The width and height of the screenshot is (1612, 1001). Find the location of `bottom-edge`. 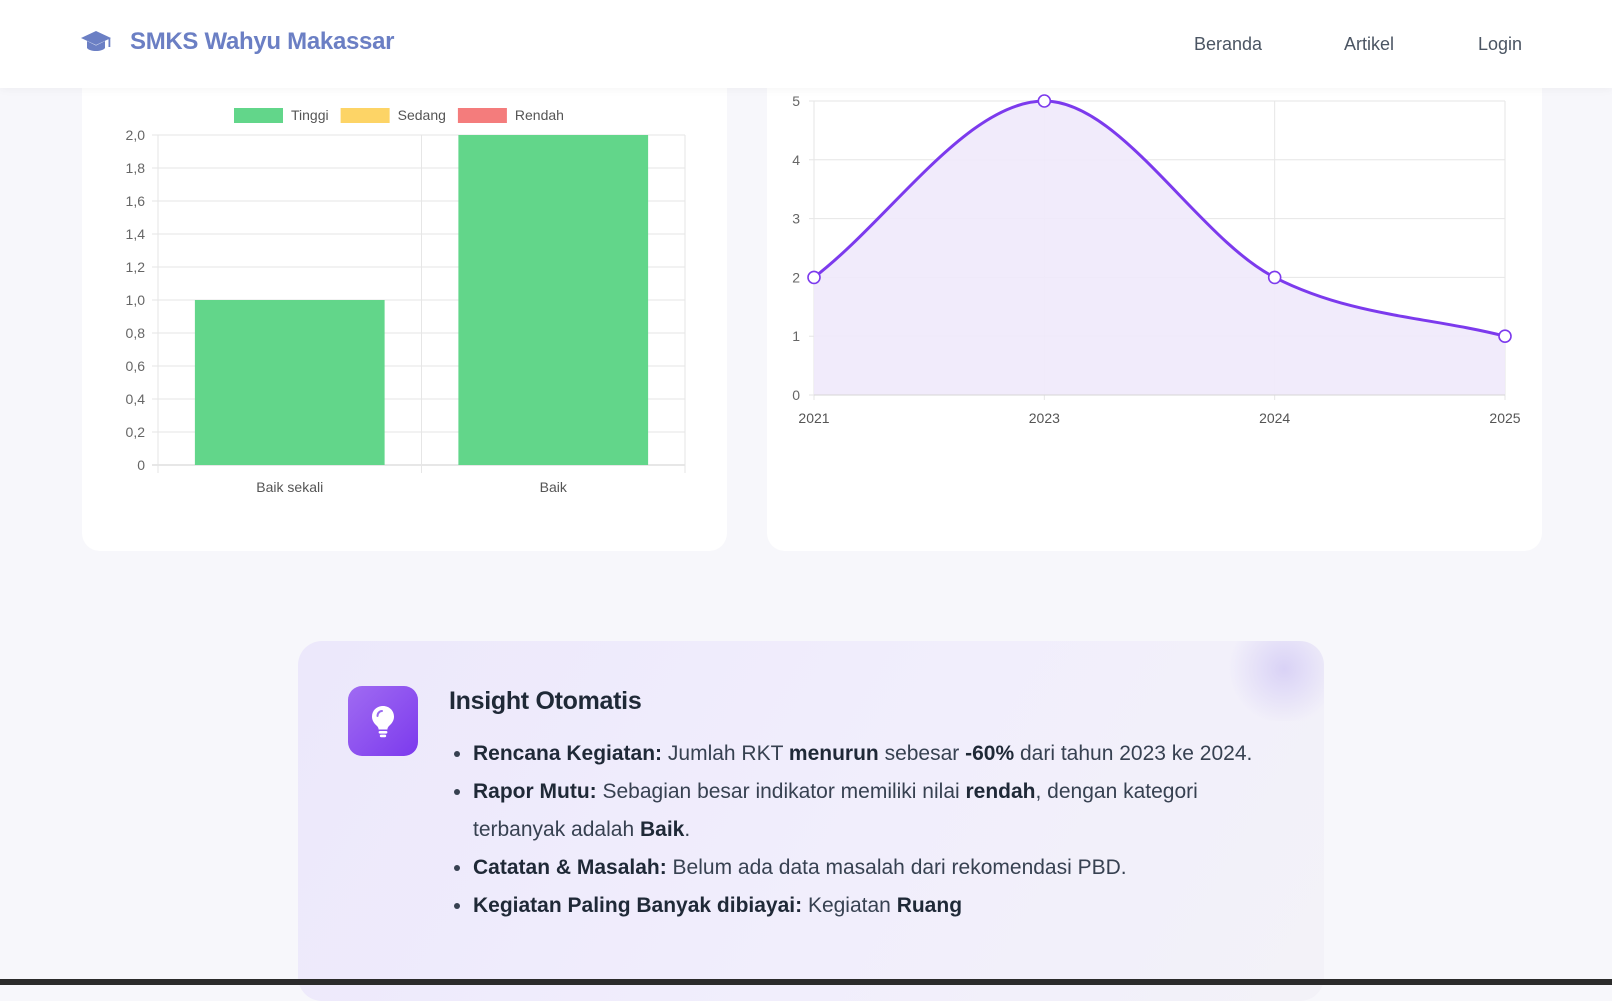

bottom-edge is located at coordinates (806, 982).